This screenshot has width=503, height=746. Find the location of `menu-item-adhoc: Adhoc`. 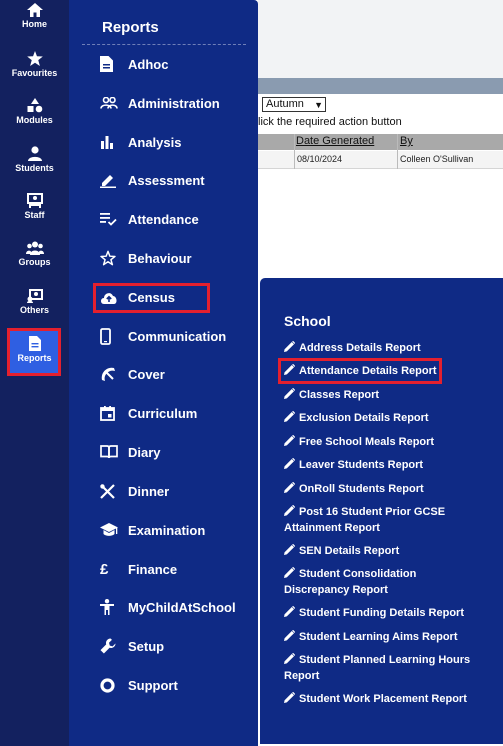

menu-item-adhoc: Adhoc is located at coordinates (134, 64).